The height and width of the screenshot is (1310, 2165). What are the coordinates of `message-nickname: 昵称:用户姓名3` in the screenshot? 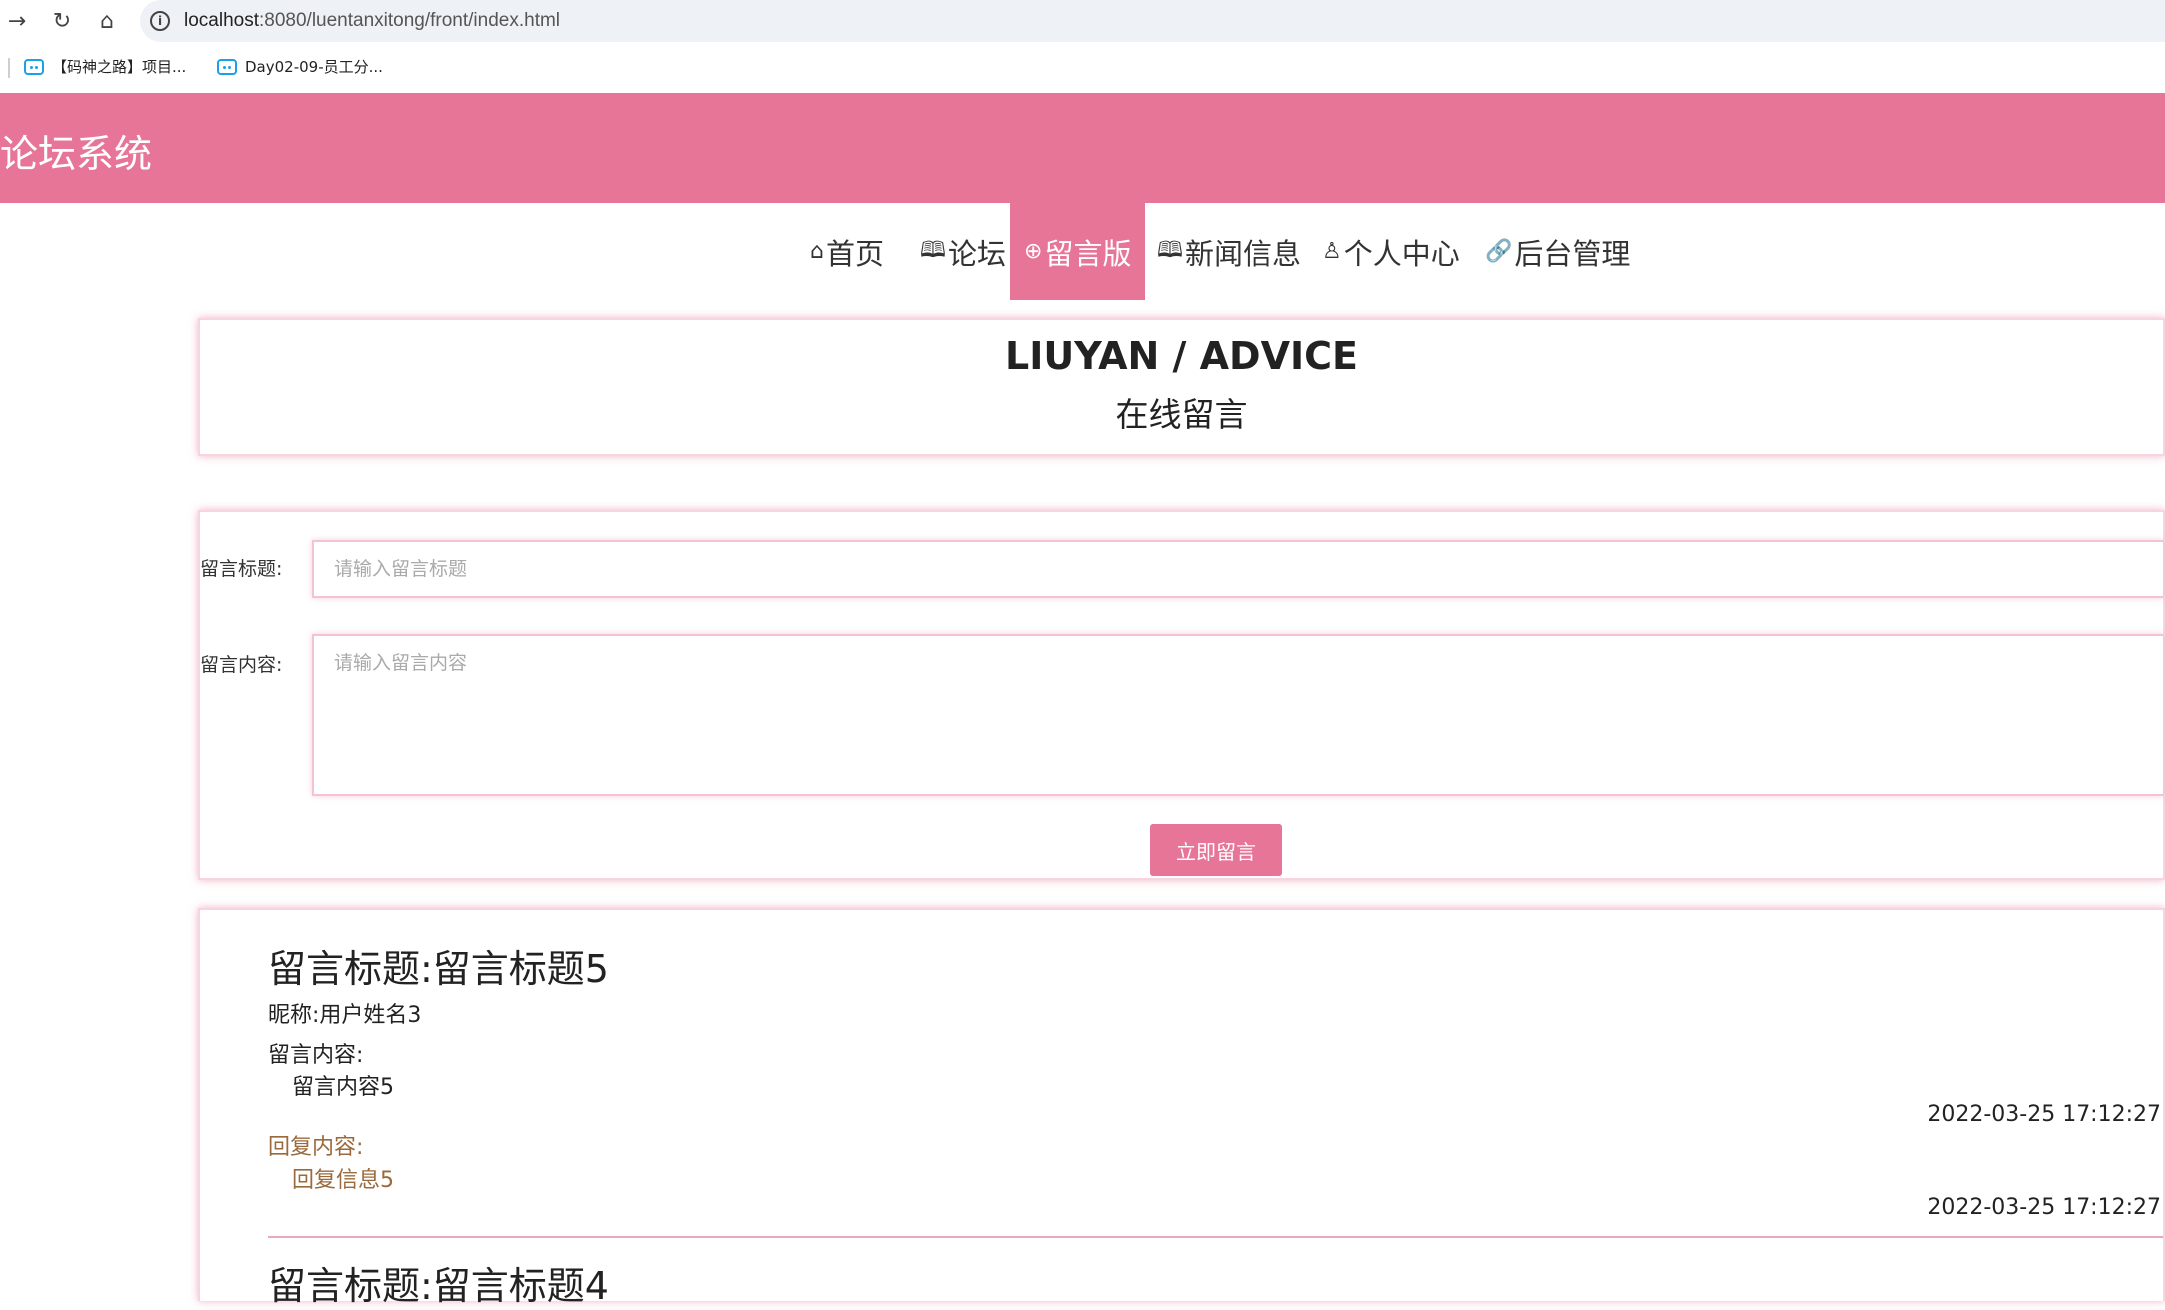 It's located at (345, 1015).